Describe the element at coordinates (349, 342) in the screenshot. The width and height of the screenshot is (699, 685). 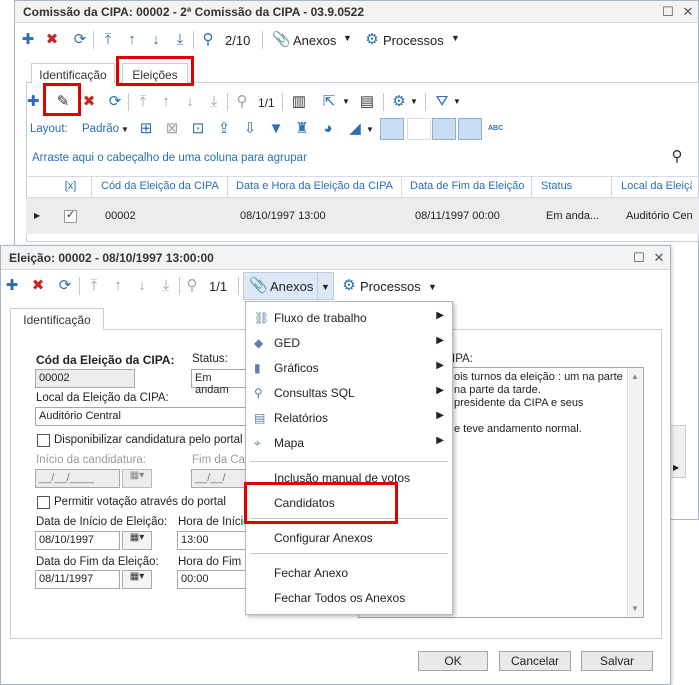
I see `menu-item-ged: ◆ GED ▶` at that location.